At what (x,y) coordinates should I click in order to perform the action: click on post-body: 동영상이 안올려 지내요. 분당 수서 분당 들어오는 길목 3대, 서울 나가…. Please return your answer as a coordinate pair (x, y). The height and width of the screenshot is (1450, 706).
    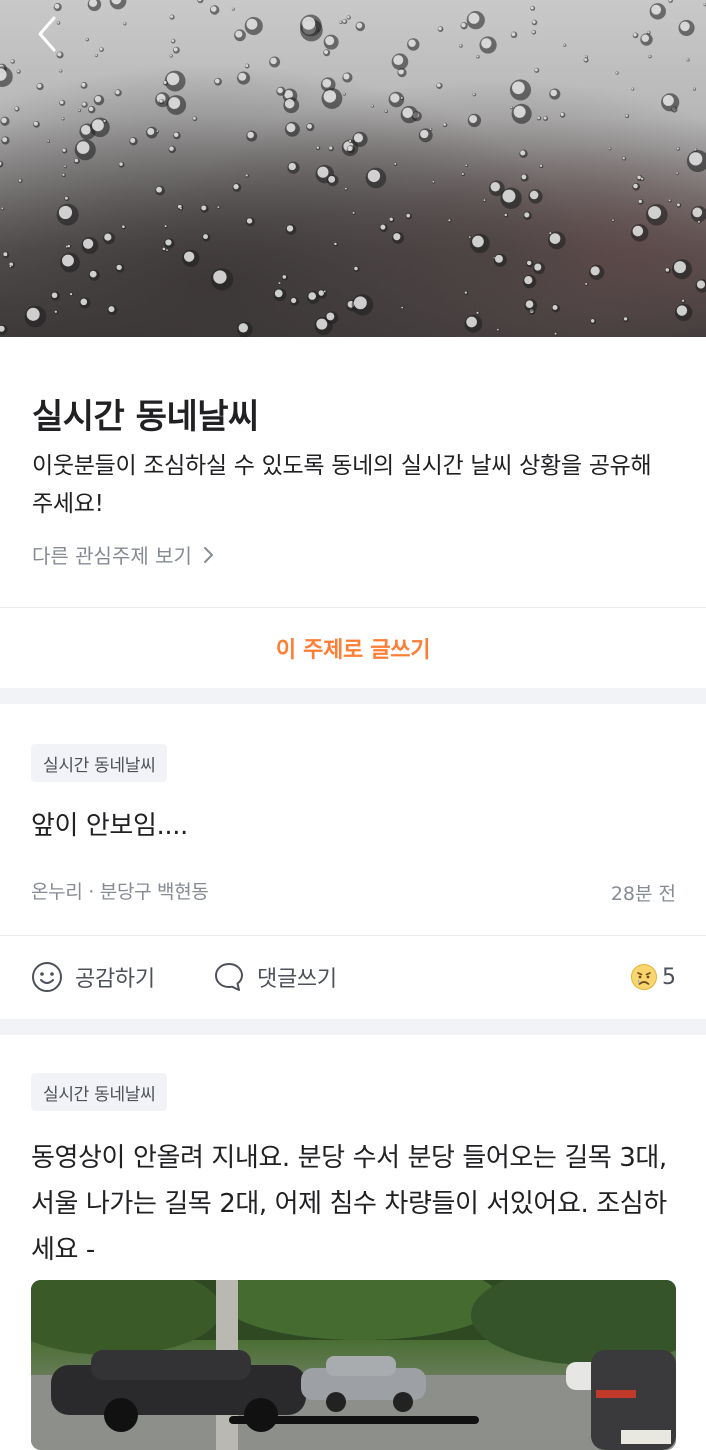
    Looking at the image, I should click on (349, 1204).